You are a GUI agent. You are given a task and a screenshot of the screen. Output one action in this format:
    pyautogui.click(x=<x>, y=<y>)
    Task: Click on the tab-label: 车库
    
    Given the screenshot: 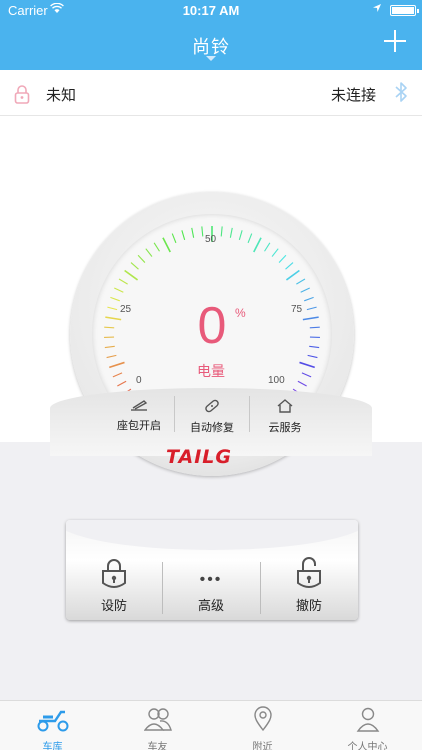 What is the action you would take?
    pyautogui.click(x=52, y=746)
    